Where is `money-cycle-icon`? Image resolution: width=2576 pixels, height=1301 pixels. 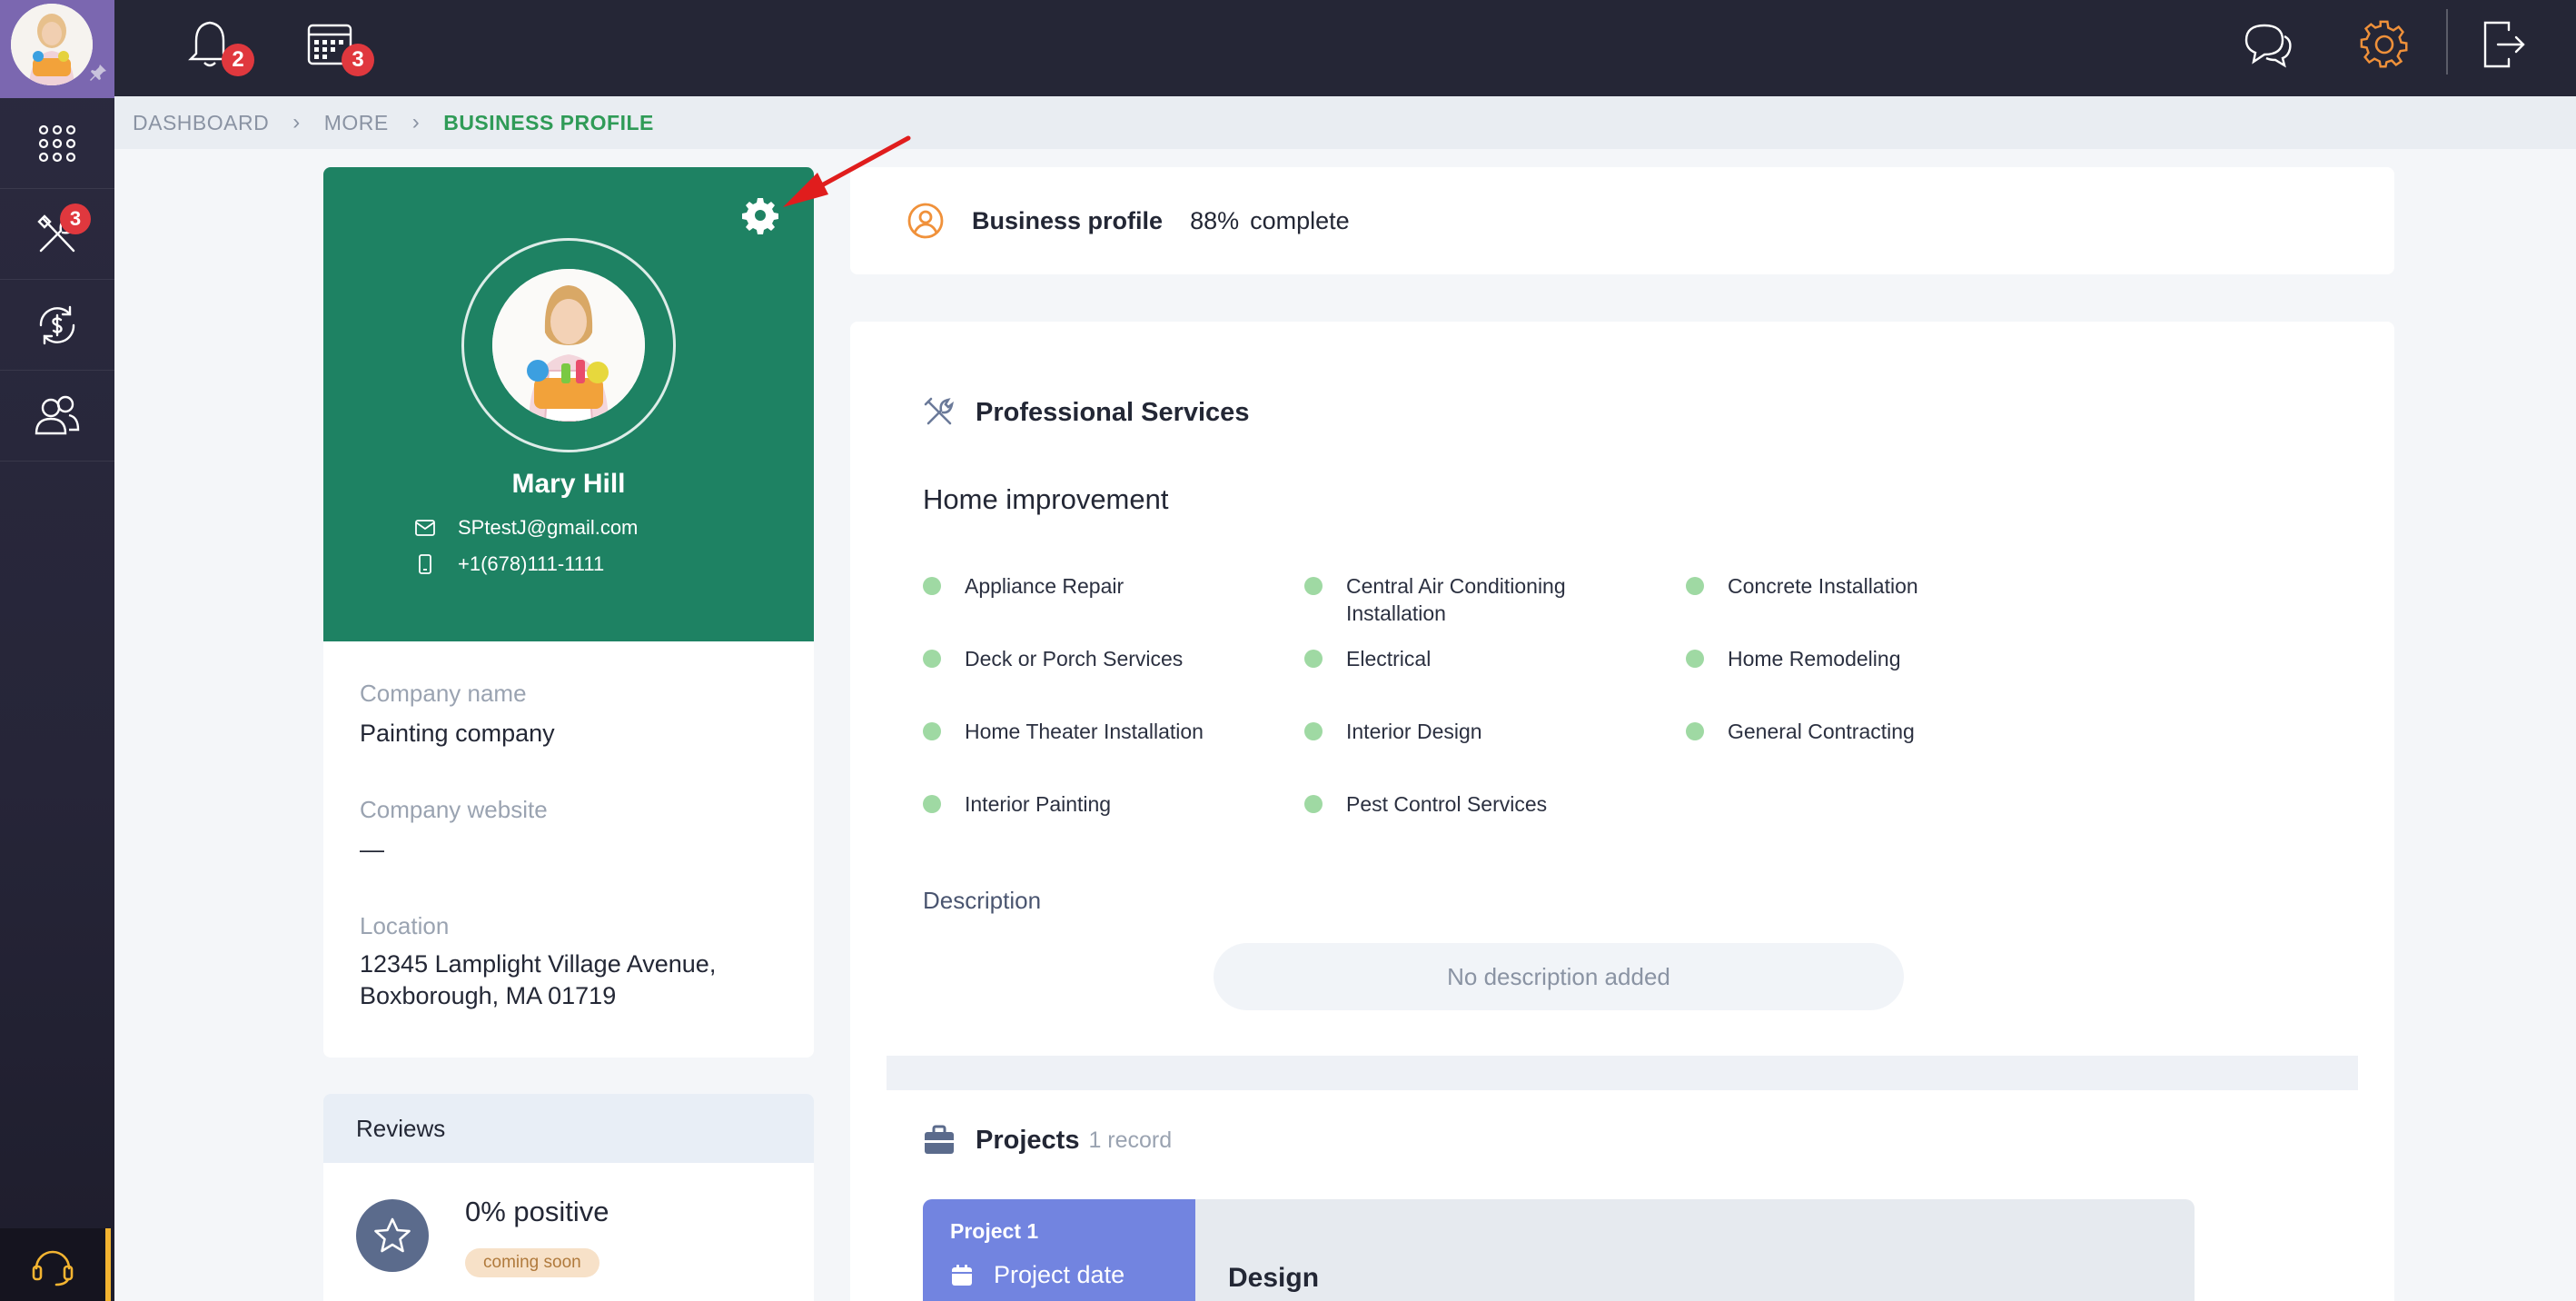
money-cycle-icon is located at coordinates (57, 324).